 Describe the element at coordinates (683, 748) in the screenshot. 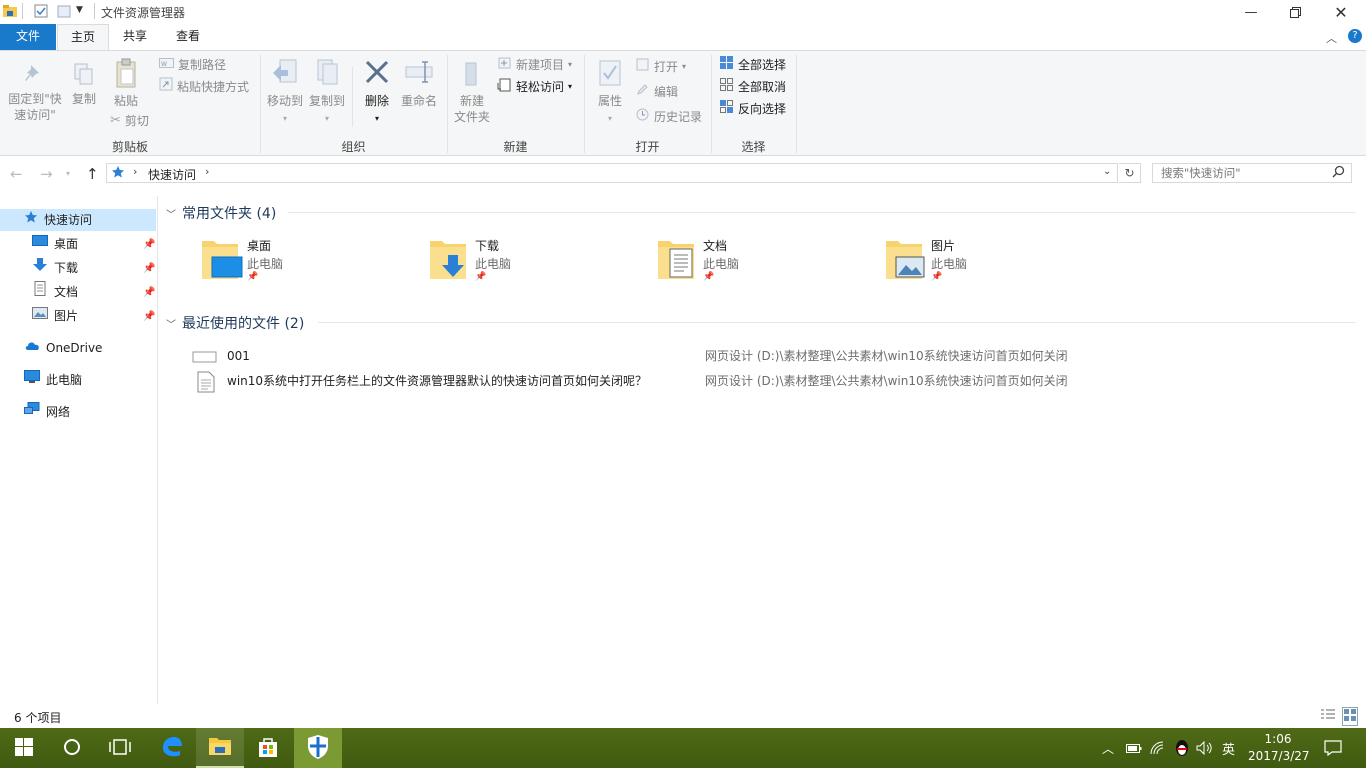

I see `taskbar: ︿ 英 1:06 2017/3/27` at that location.